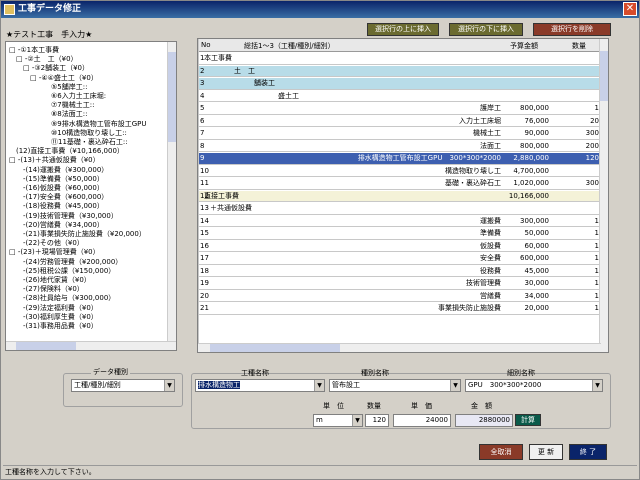 The width and height of the screenshot is (640, 480). Describe the element at coordinates (630, 9) in the screenshot. I see `close-button: ✕` at that location.